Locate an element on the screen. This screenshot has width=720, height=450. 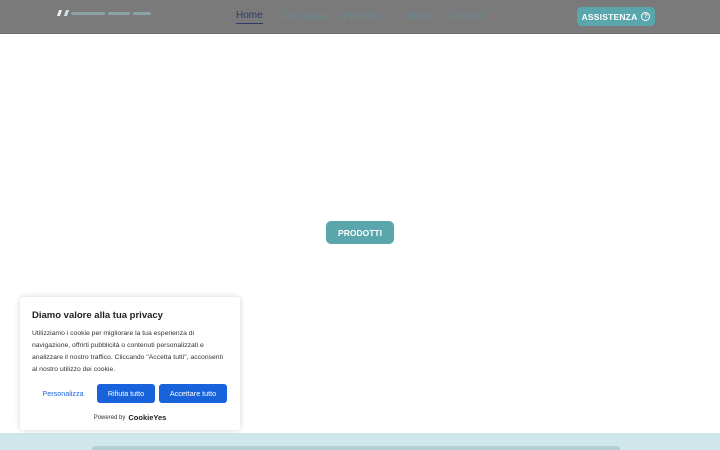
chevron-down-icon: ⌄ is located at coordinates (385, 16).